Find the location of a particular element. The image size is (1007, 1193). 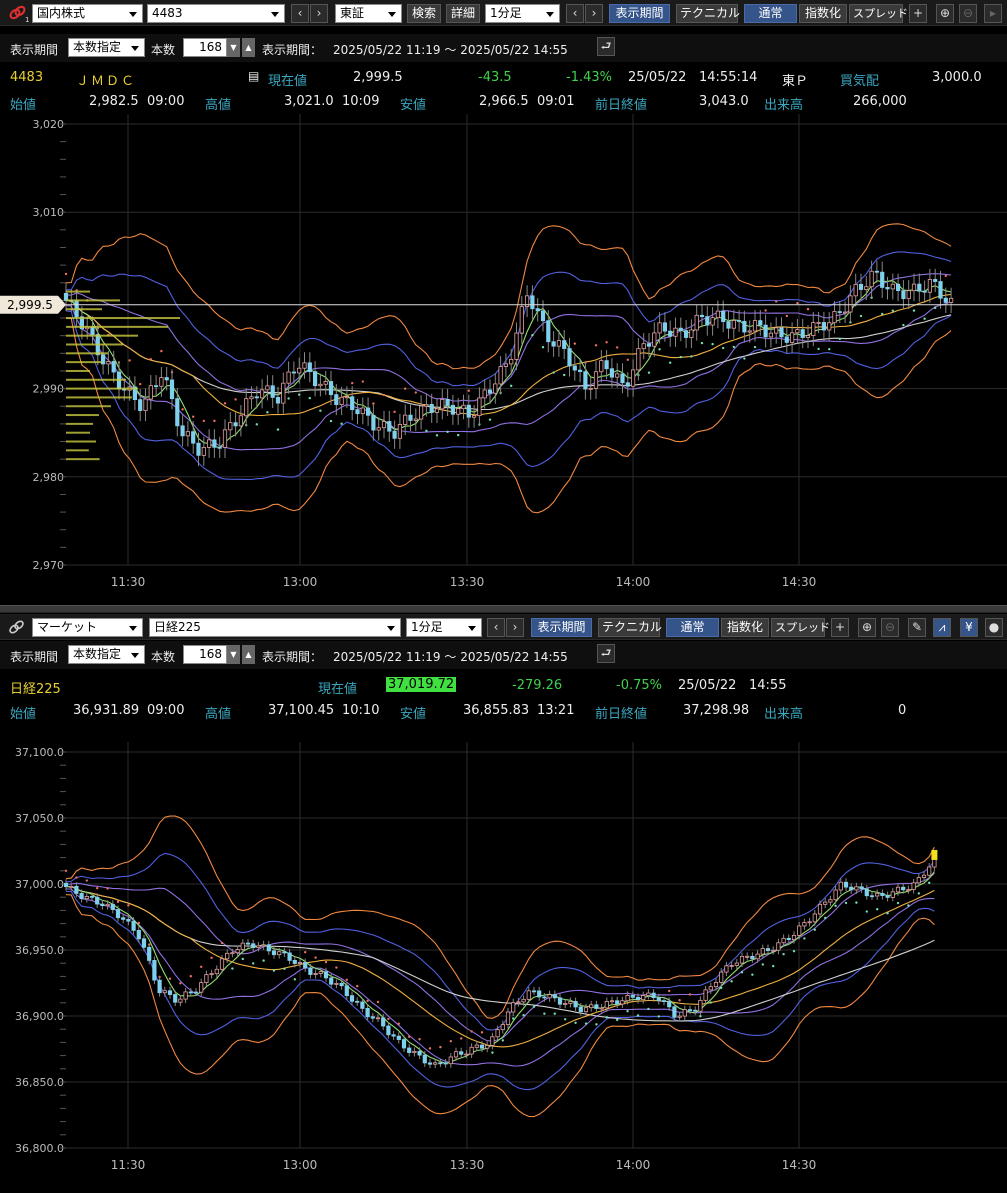

prev-arrow-button: ‹ is located at coordinates (300, 13).